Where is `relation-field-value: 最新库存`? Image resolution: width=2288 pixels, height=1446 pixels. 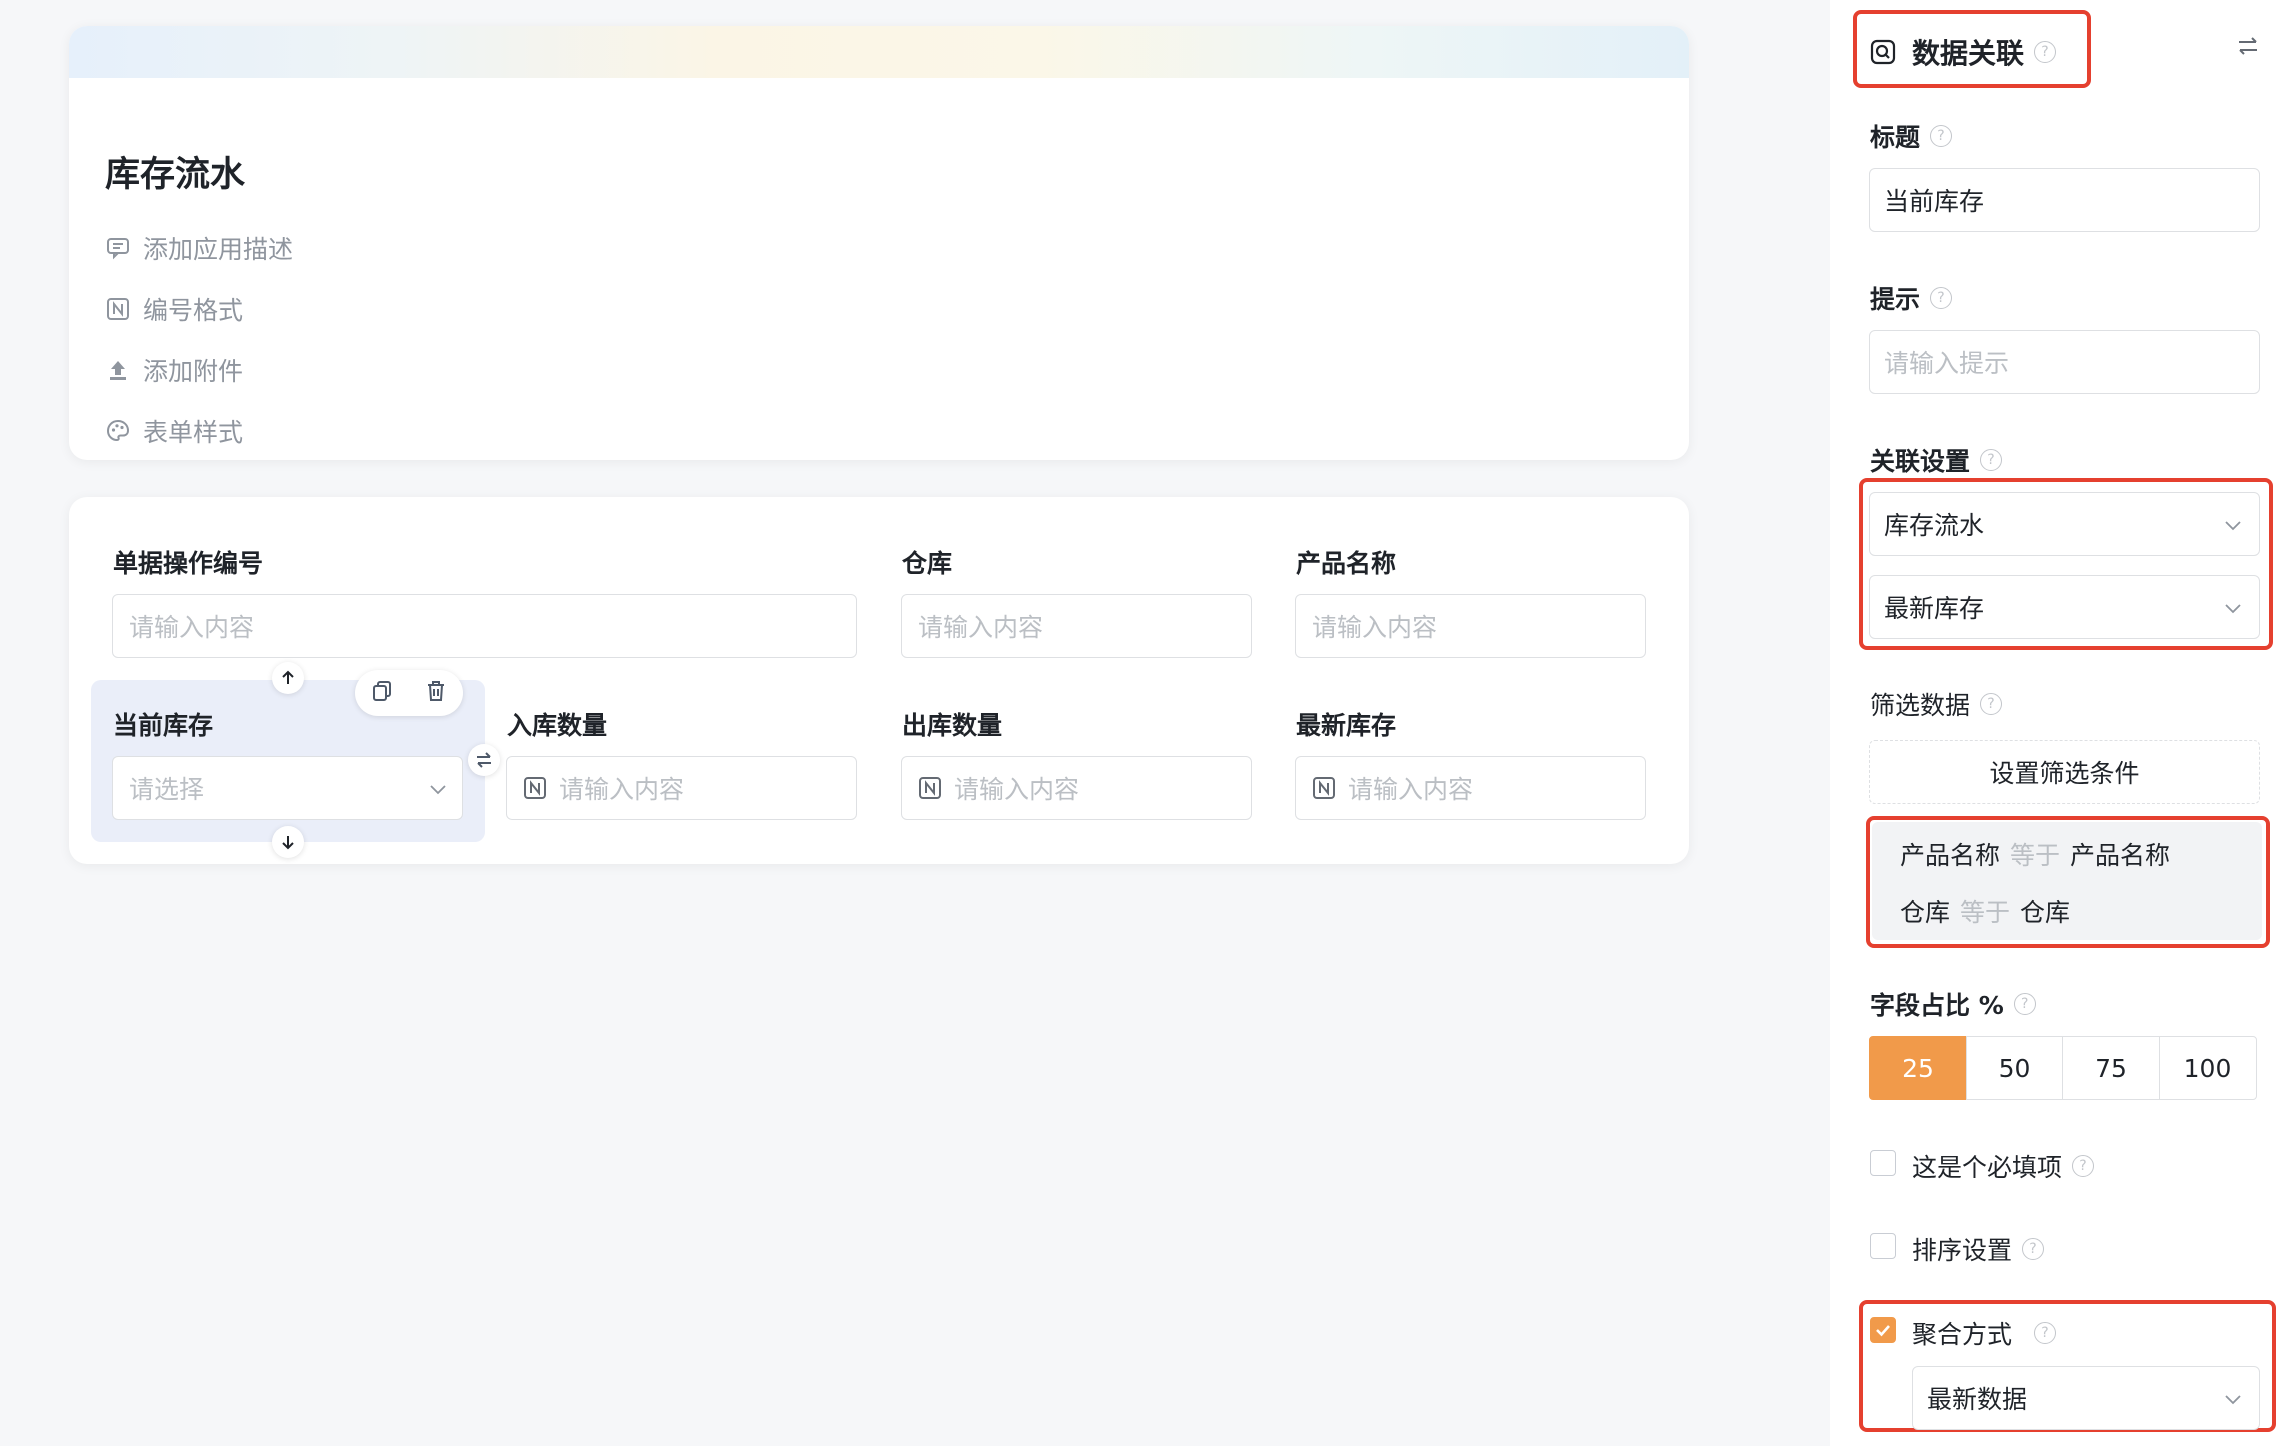 relation-field-value: 最新库存 is located at coordinates (1934, 608).